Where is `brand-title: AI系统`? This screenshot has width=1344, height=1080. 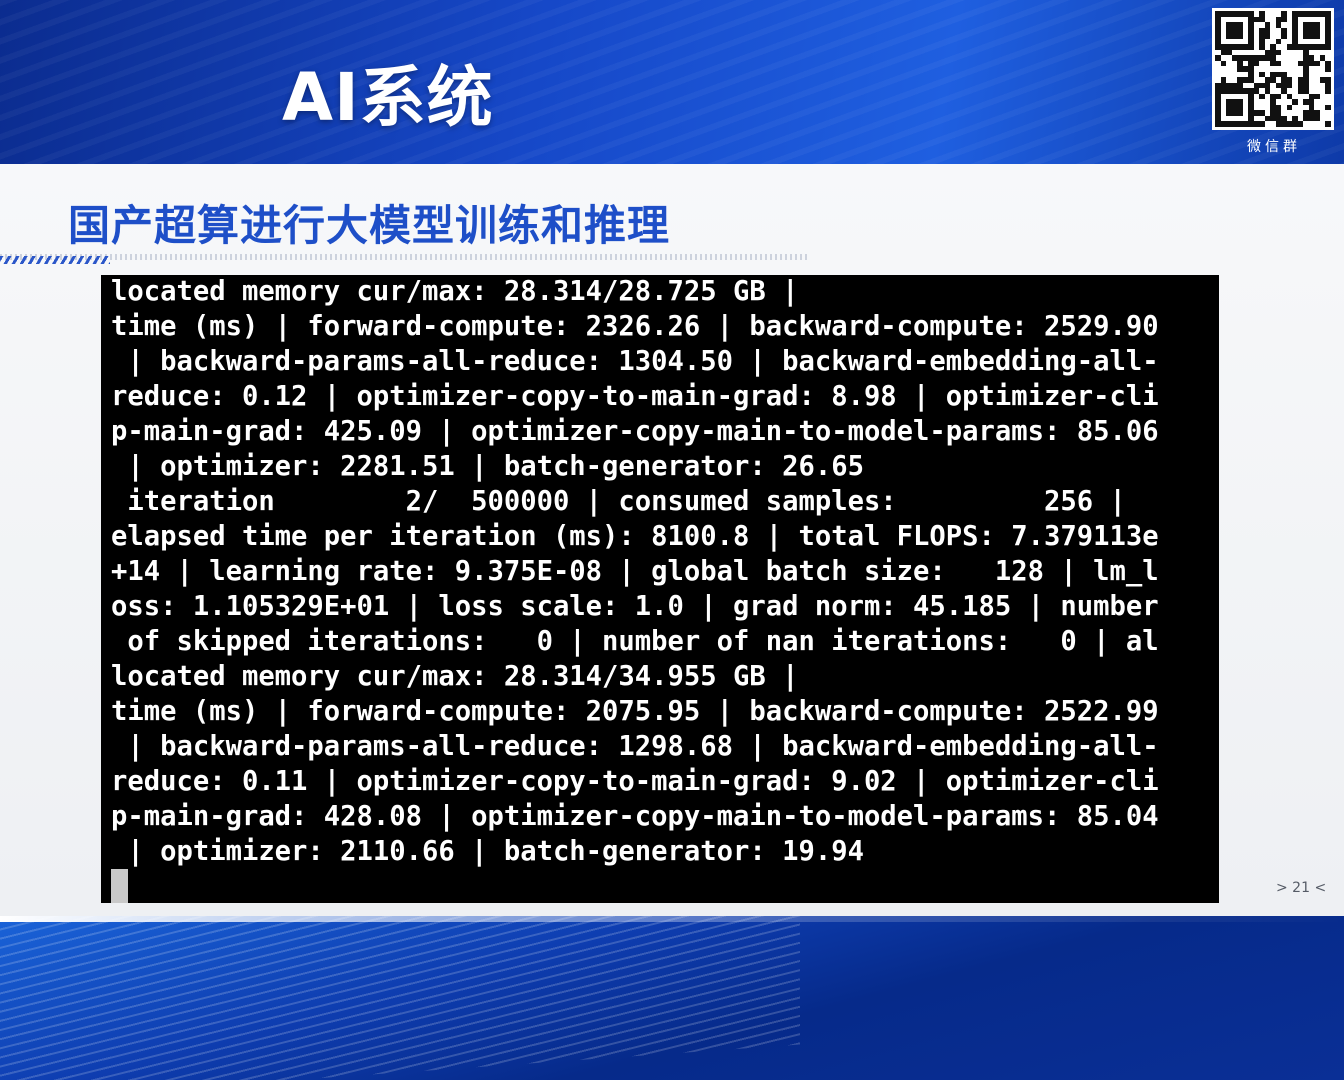
brand-title: AI系统 is located at coordinates (388, 97).